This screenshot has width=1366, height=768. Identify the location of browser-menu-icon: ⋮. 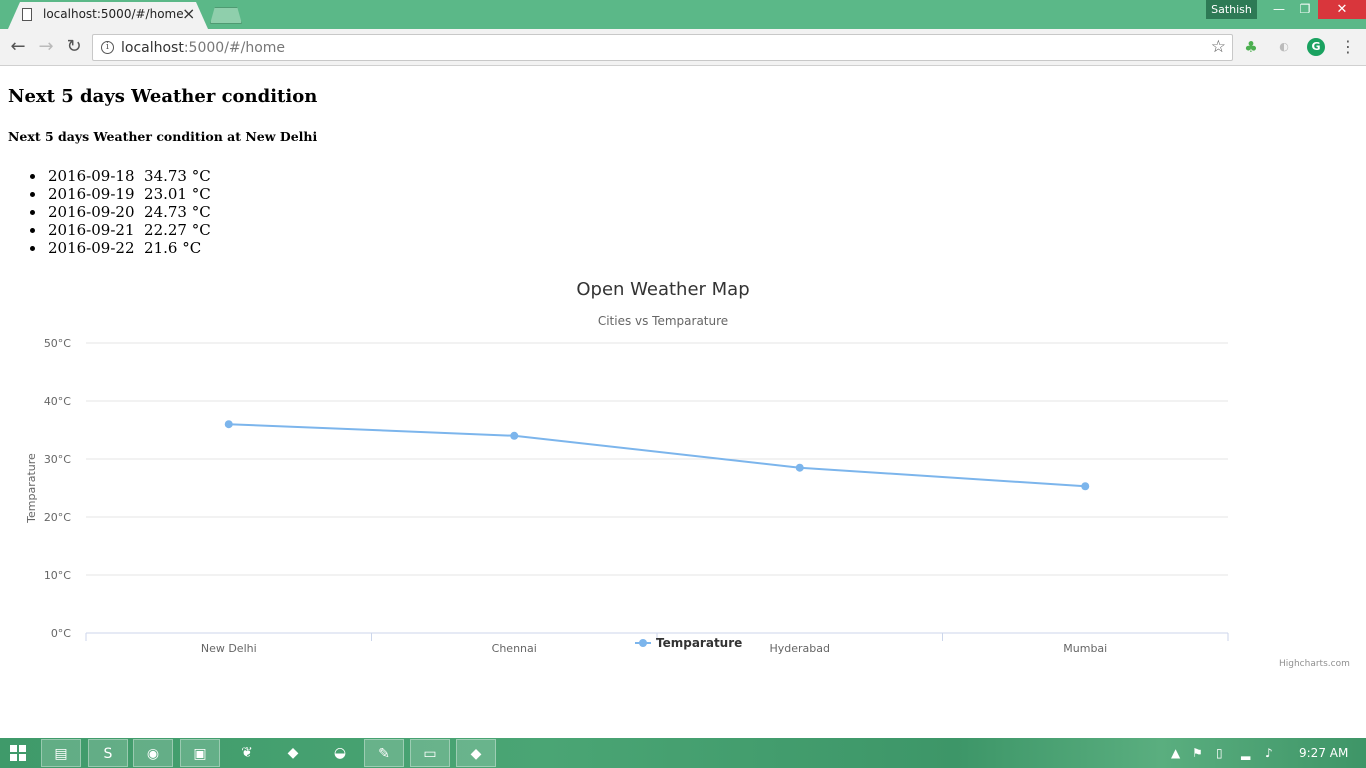
(1348, 46).